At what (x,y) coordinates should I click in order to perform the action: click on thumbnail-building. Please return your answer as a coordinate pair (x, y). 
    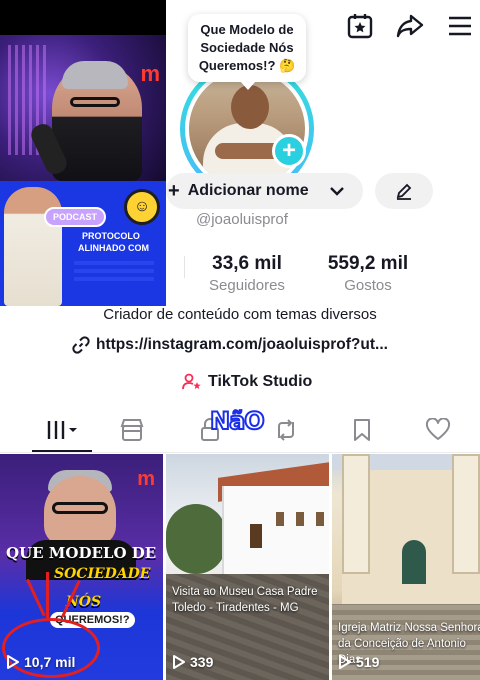
    Looking at the image, I should click on (275, 536).